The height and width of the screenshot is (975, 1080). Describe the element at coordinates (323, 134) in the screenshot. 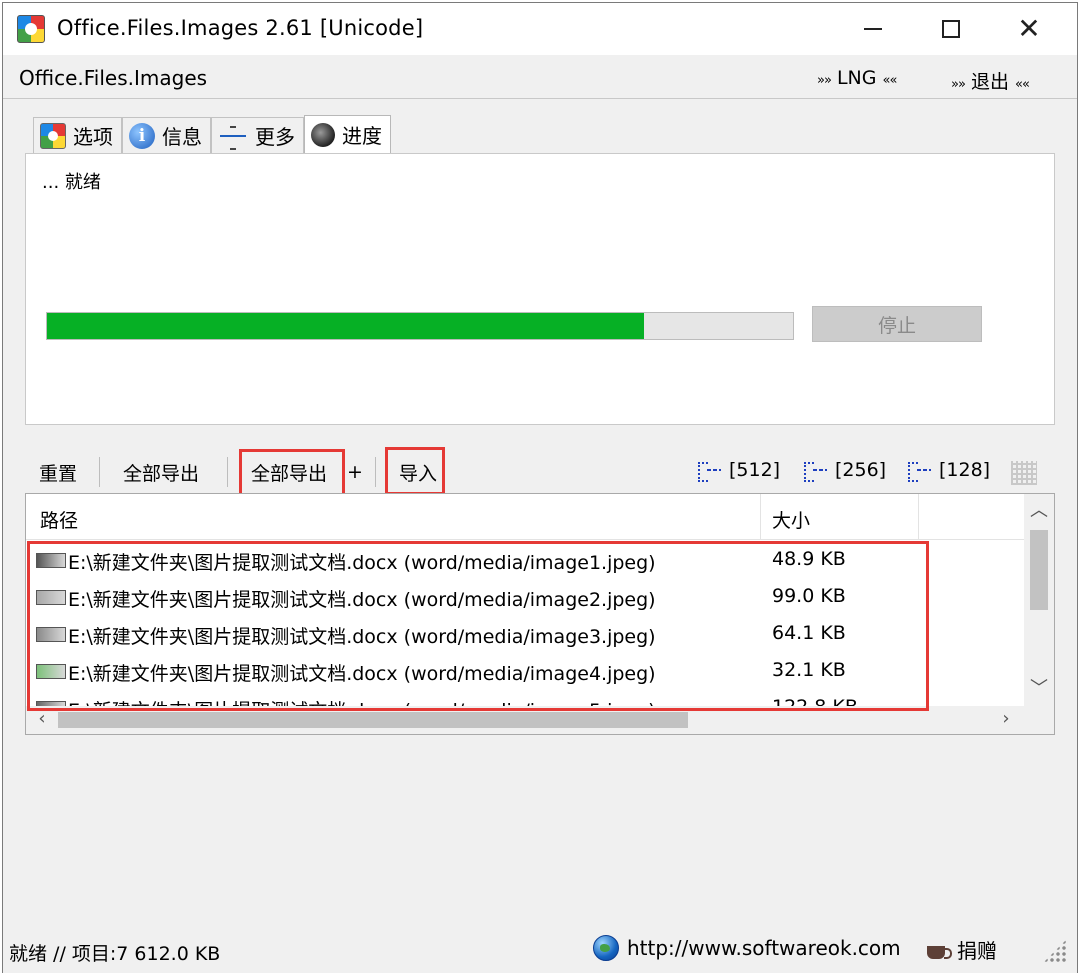

I see `progress-icon` at that location.